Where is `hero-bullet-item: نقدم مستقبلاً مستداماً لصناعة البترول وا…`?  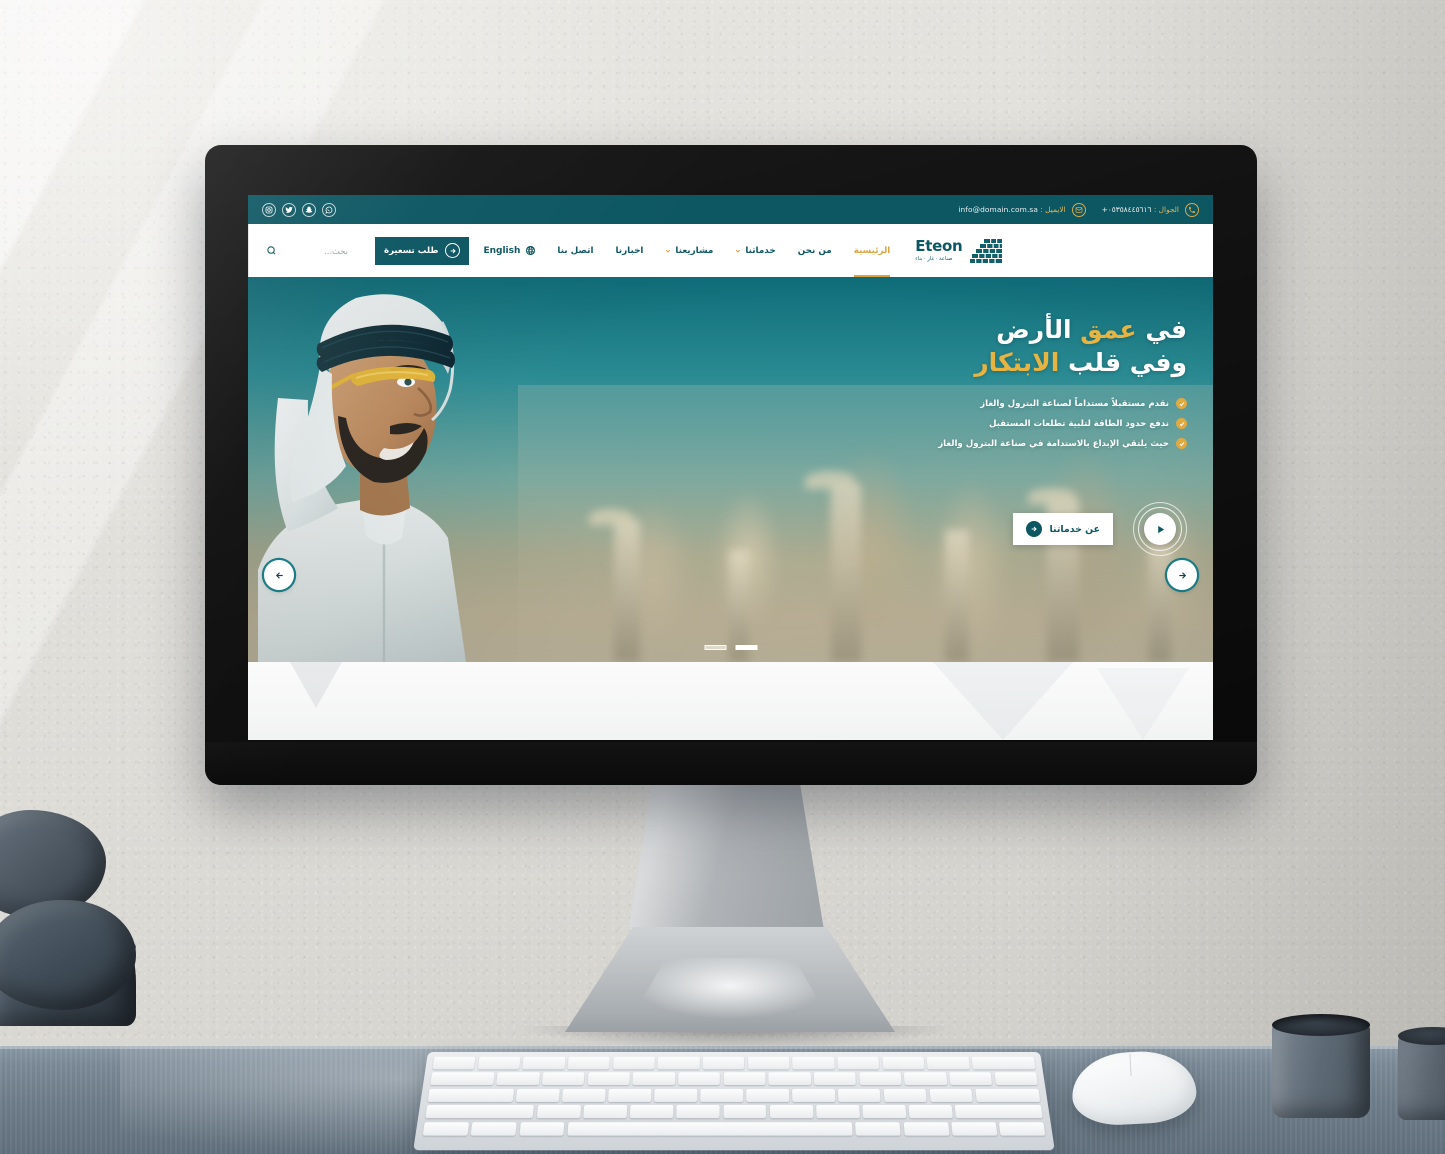
hero-bullet-item: نقدم مستقبلاً مستداماً لصناعة البترول وا… is located at coordinates (987, 403).